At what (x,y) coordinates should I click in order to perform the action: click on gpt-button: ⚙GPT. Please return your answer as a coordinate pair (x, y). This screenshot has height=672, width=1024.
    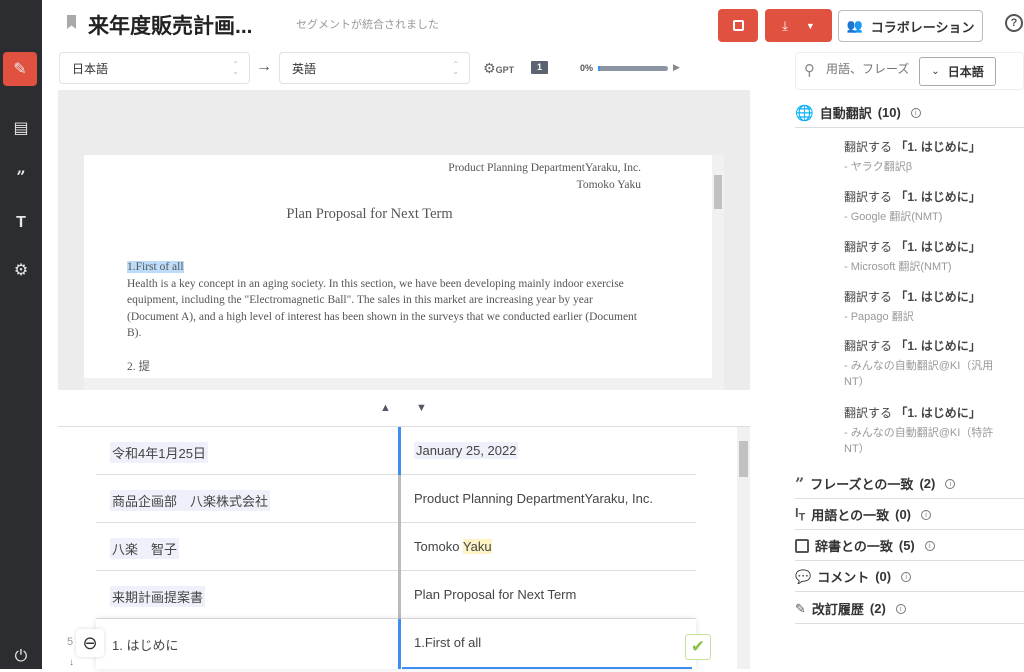
    Looking at the image, I should click on (498, 68).